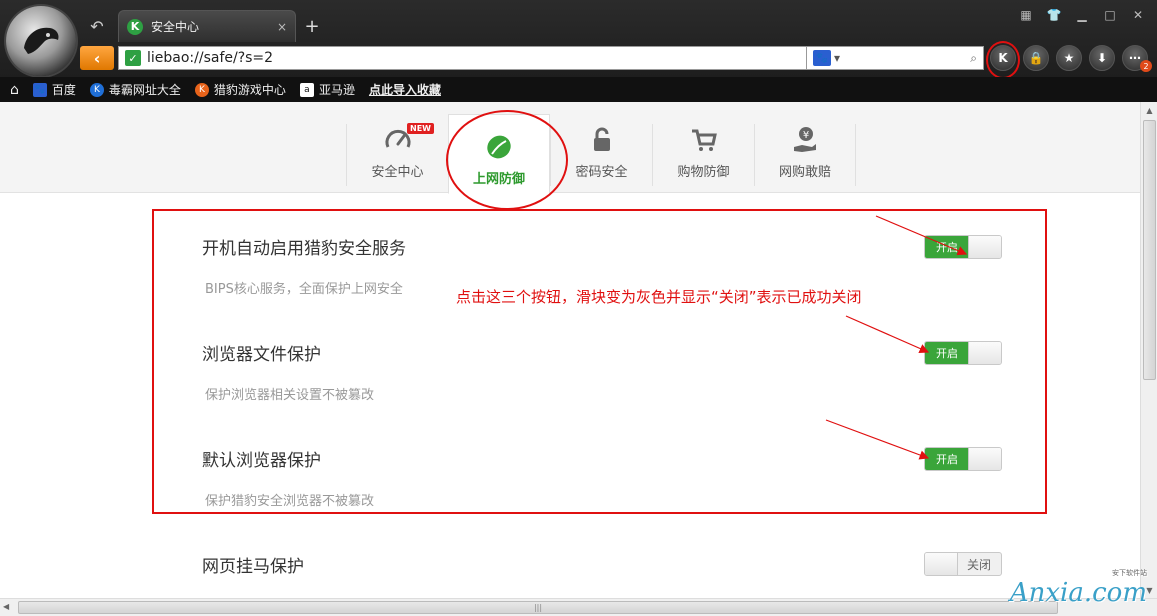  What do you see at coordinates (659, 297) in the screenshot?
I see `annotation-text: 点击这三个按钮，滑块变为灰色并显示“关闭”表示已成功关闭` at bounding box center [659, 297].